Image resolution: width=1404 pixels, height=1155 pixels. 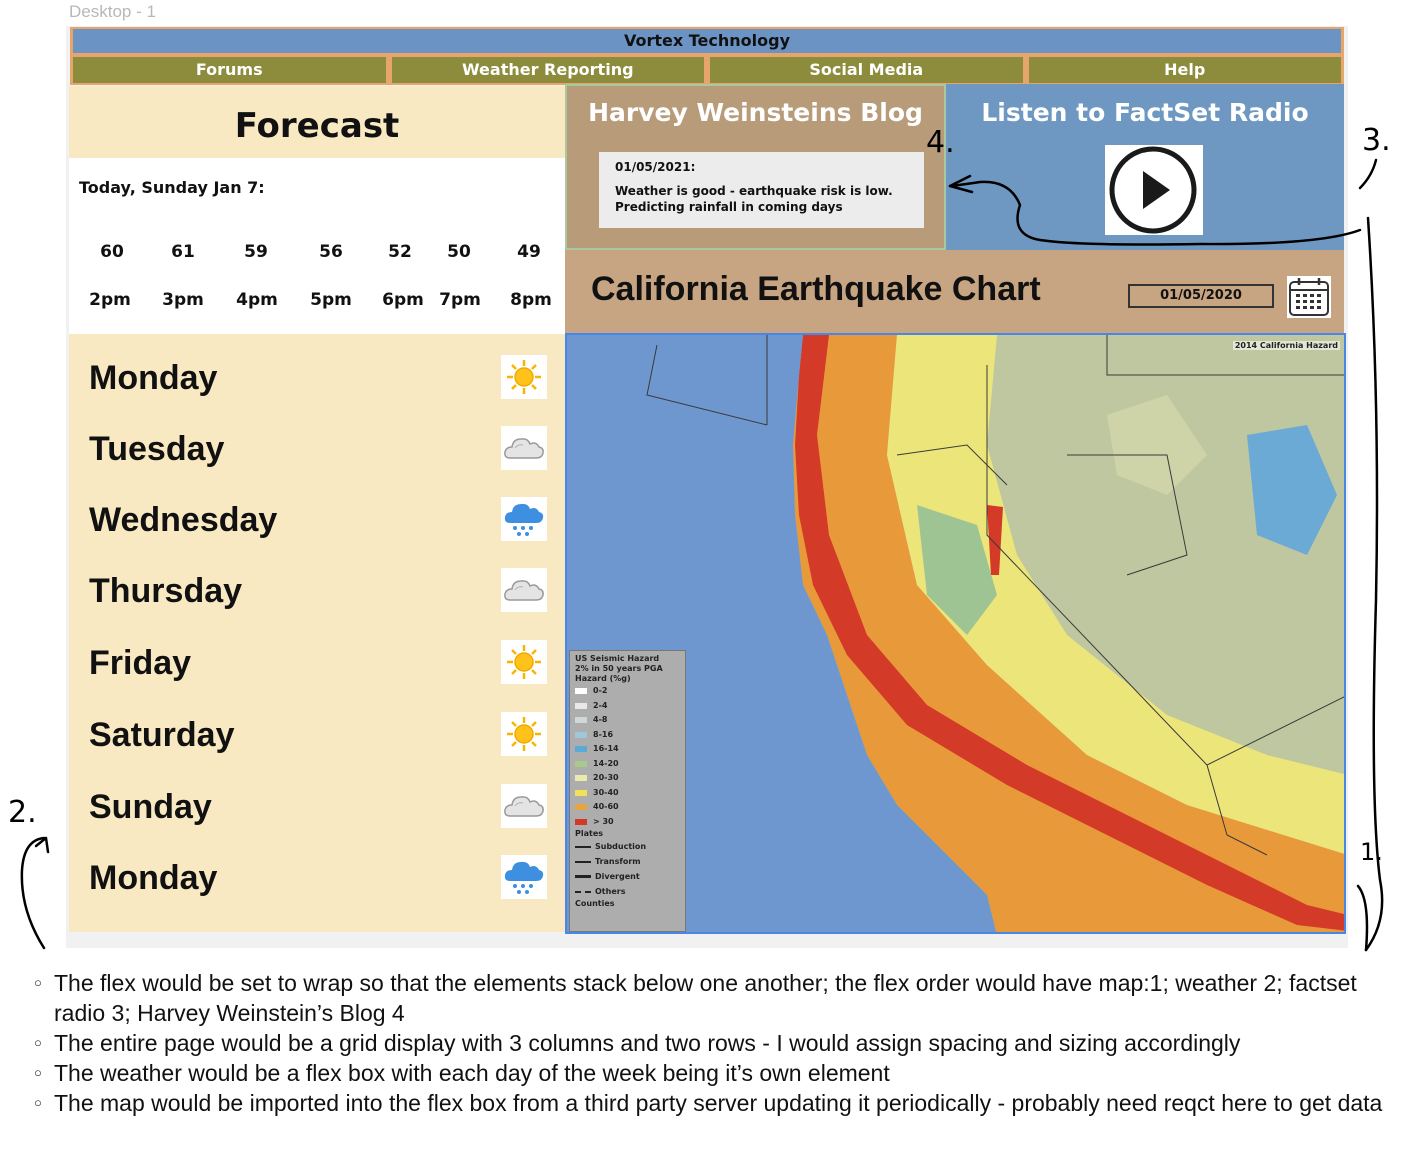 What do you see at coordinates (707, 41) in the screenshot?
I see `header-bar: Vortex Technology` at bounding box center [707, 41].